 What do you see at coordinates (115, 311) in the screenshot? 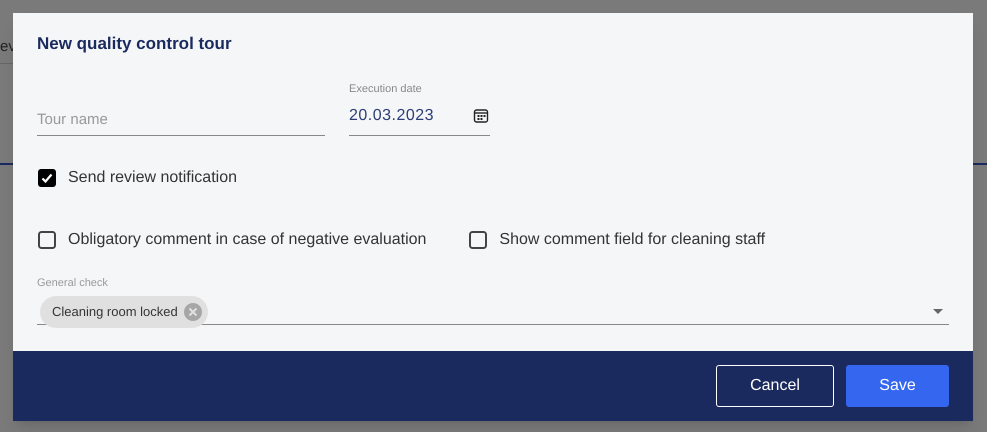
I see `chip-label: Cleaning room locked` at bounding box center [115, 311].